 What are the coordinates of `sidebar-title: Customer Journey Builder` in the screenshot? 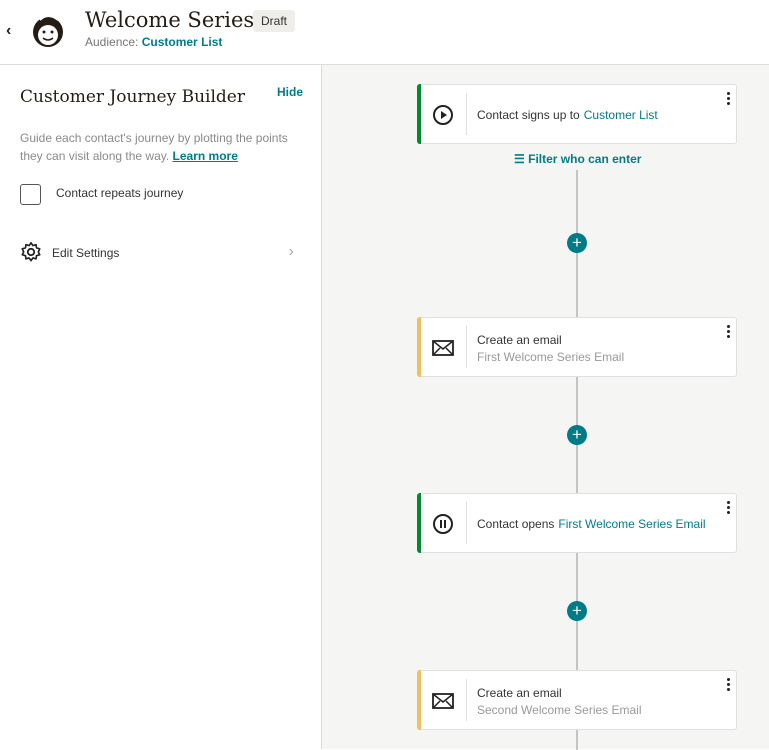 It's located at (132, 97).